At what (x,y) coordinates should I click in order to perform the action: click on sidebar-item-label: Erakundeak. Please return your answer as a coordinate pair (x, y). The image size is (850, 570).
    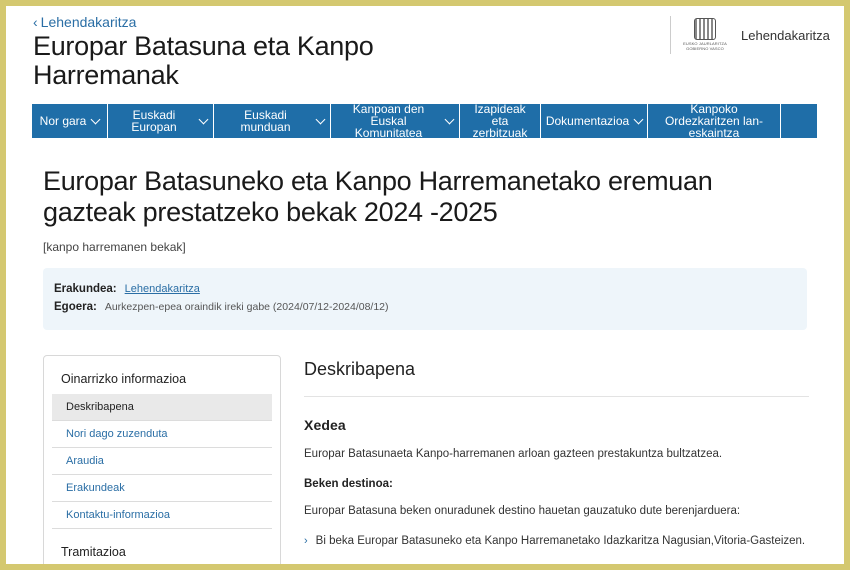
    Looking at the image, I should click on (95, 488).